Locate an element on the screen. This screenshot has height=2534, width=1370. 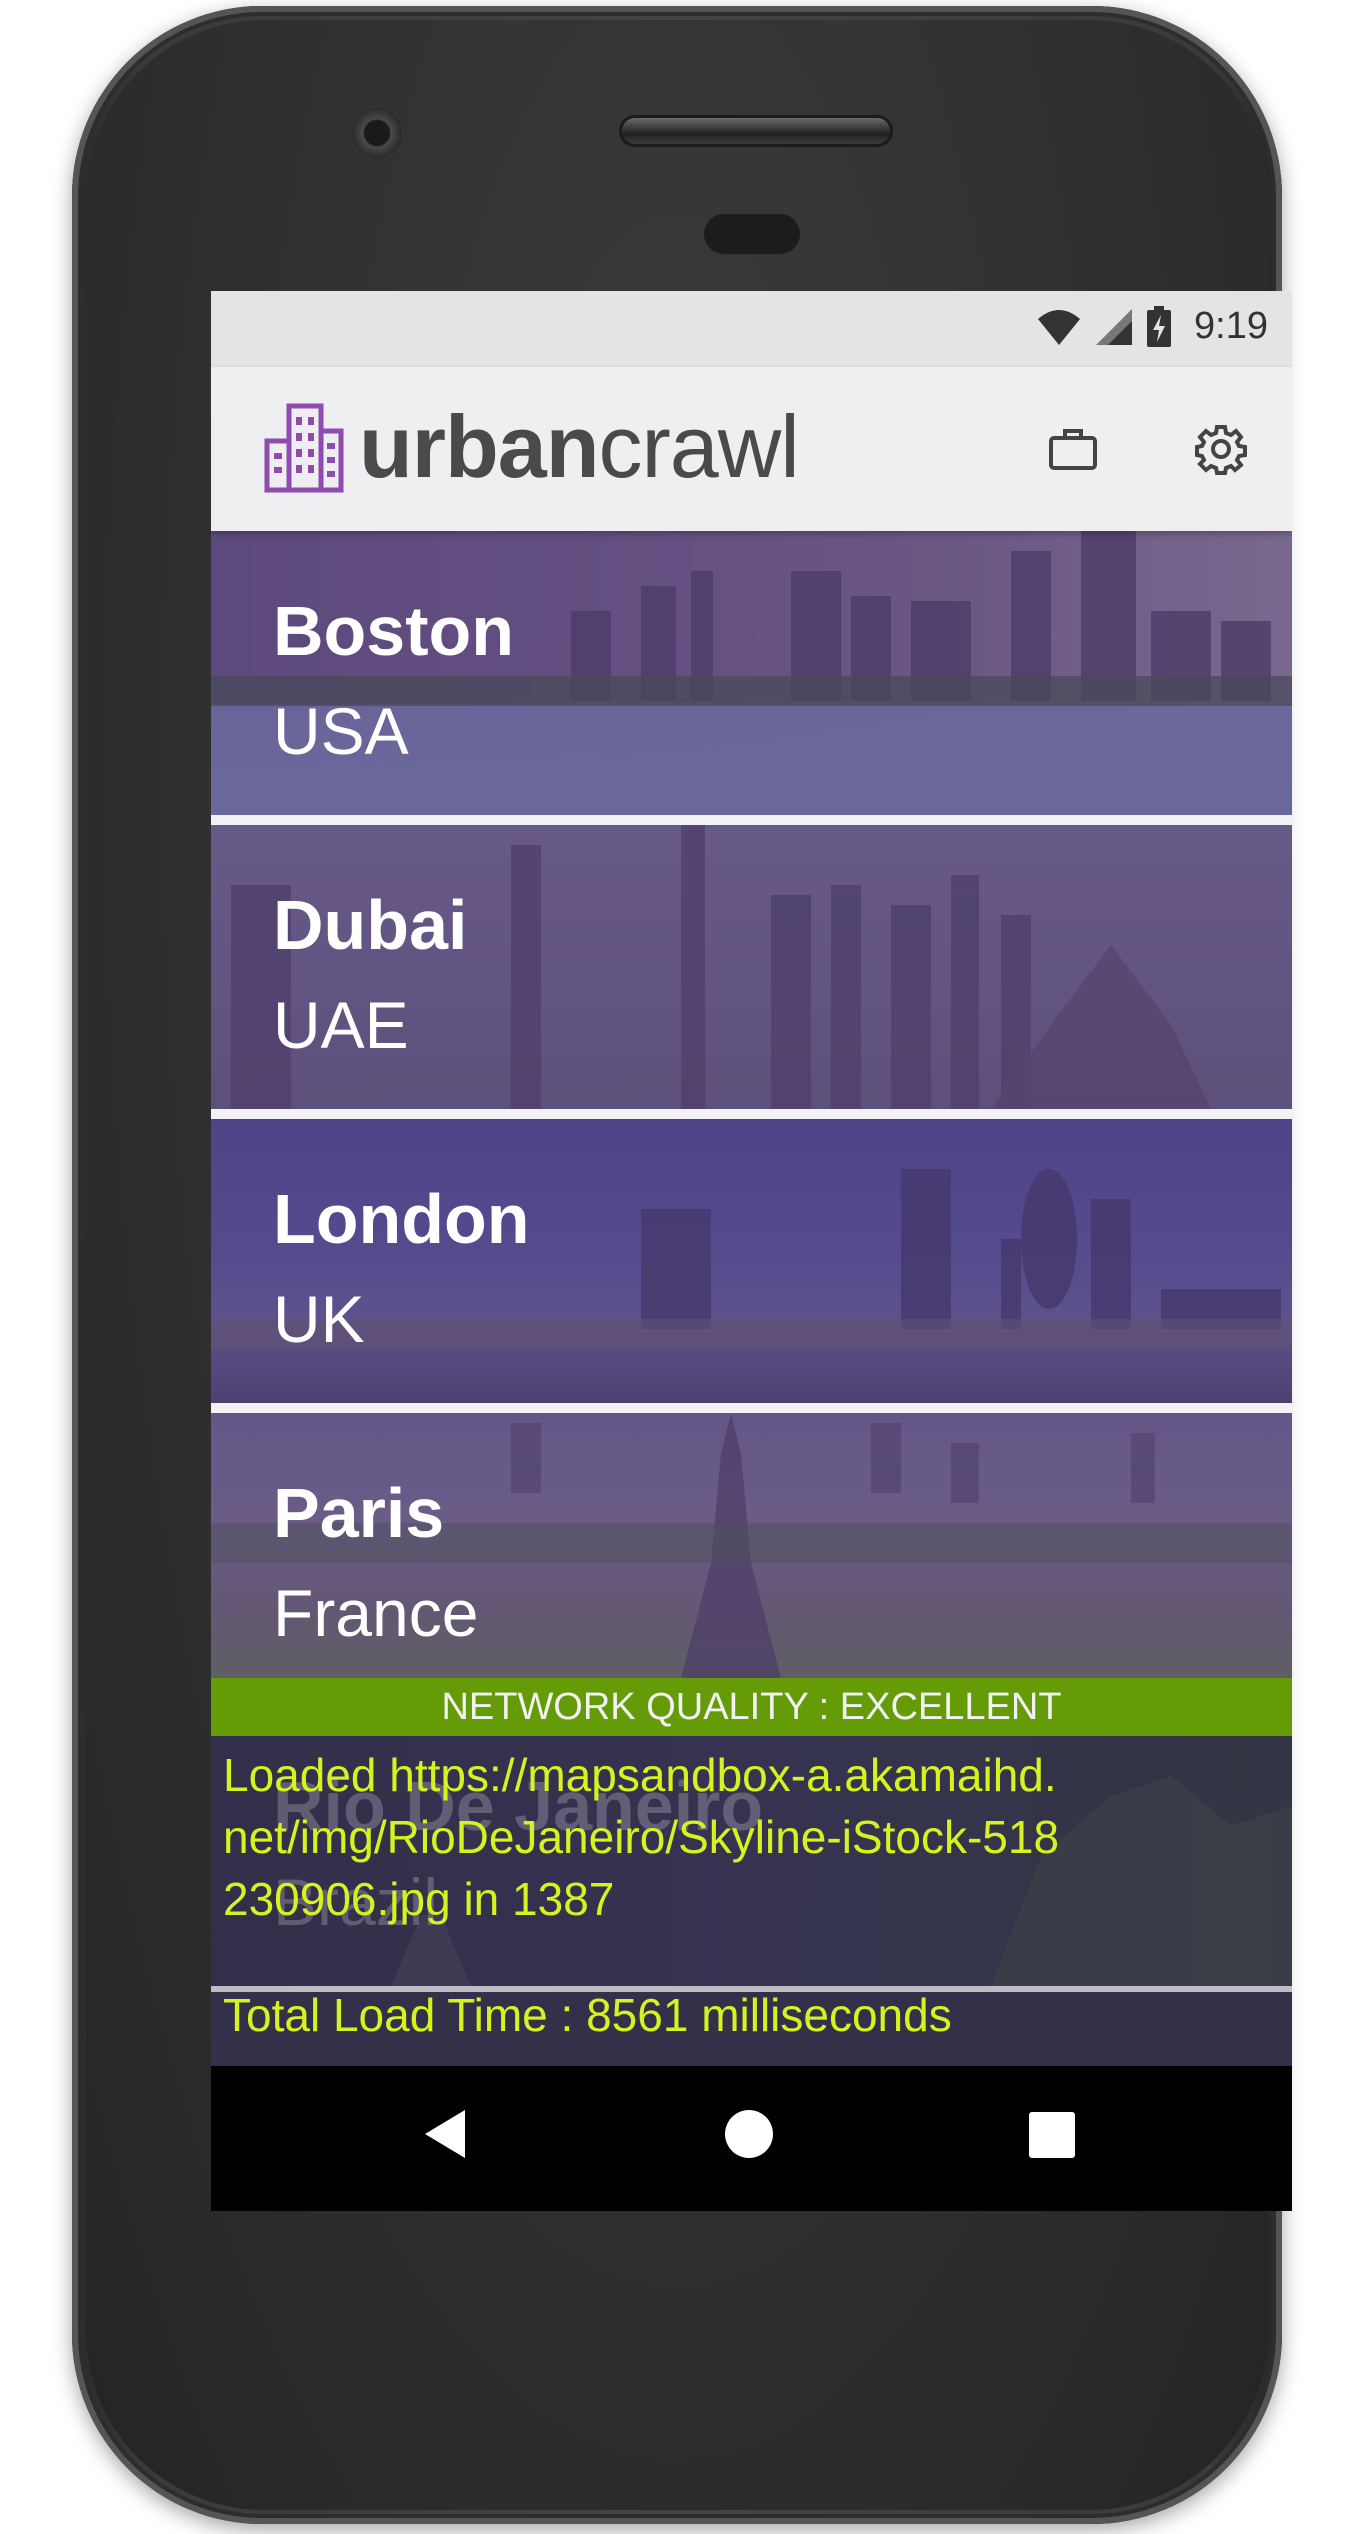
city-card-dubai: Dubai UAE is located at coordinates (751, 967).